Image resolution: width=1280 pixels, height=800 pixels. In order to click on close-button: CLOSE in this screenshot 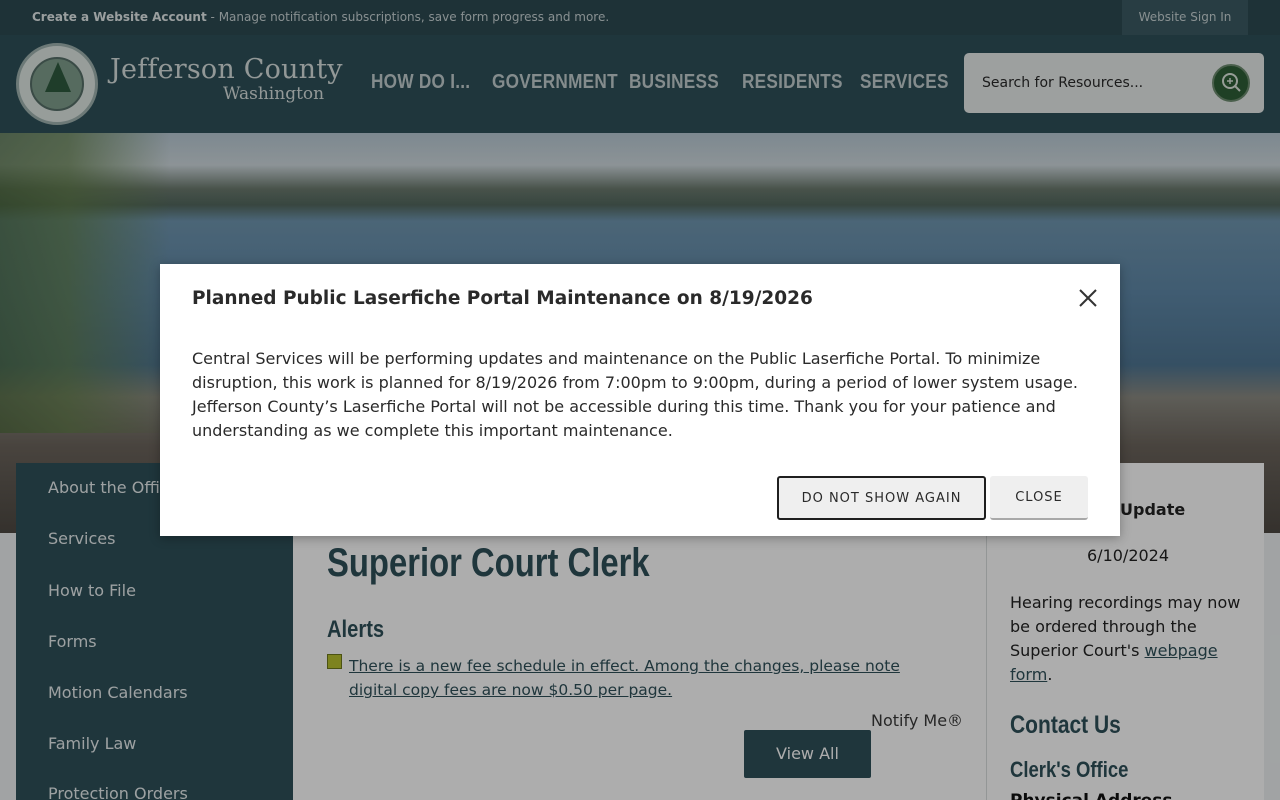, I will do `click(1039, 498)`.